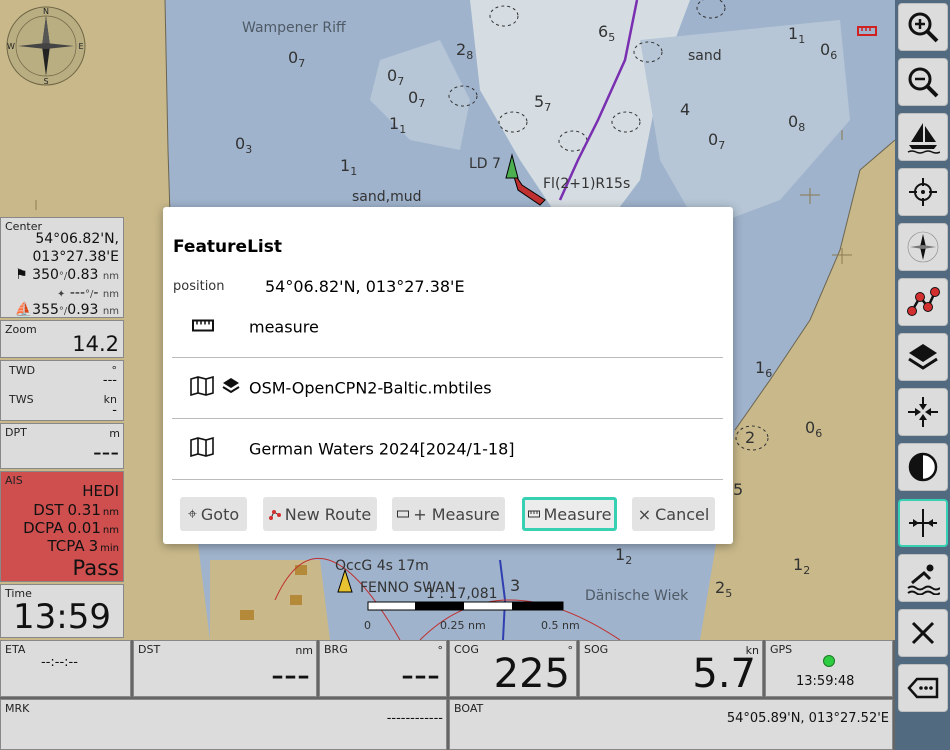  Describe the element at coordinates (414, 718) in the screenshot. I see `mrk-value: ------------` at that location.